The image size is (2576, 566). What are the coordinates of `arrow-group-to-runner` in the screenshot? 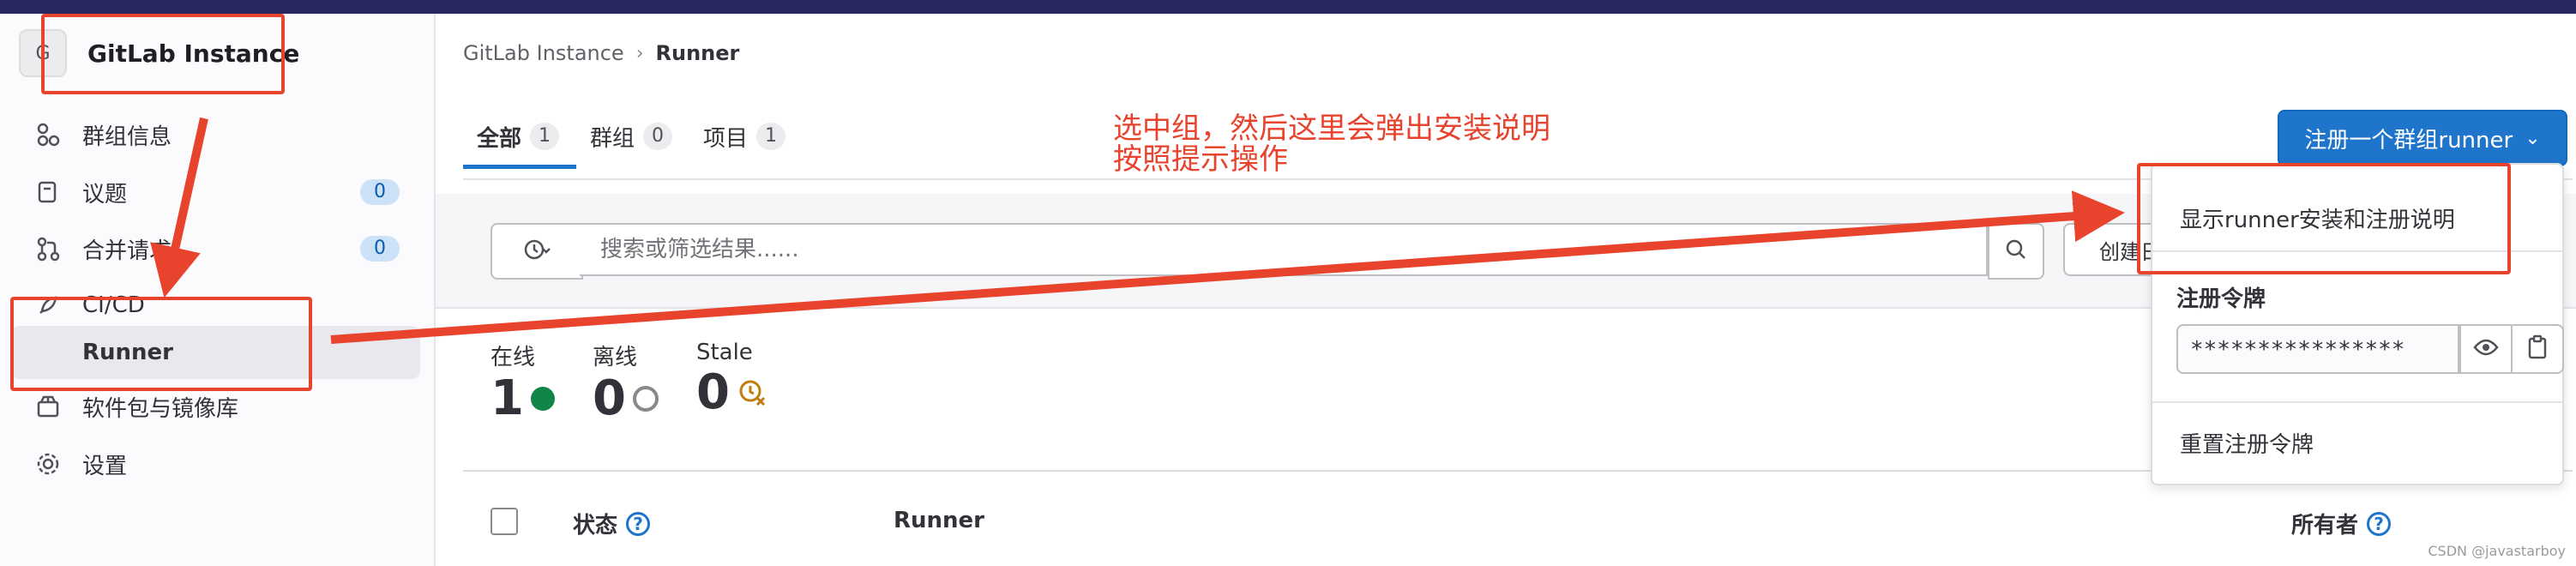 It's located at (179, 207).